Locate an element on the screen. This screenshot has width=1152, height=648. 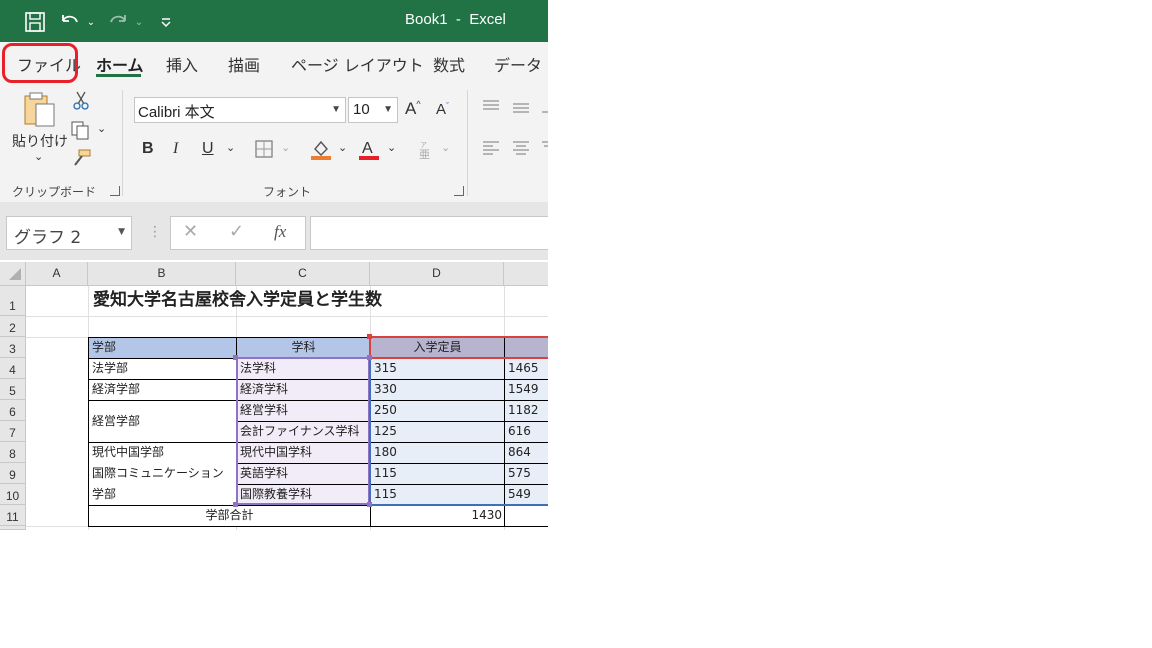
column-header-a: A is located at coordinates (57, 274).